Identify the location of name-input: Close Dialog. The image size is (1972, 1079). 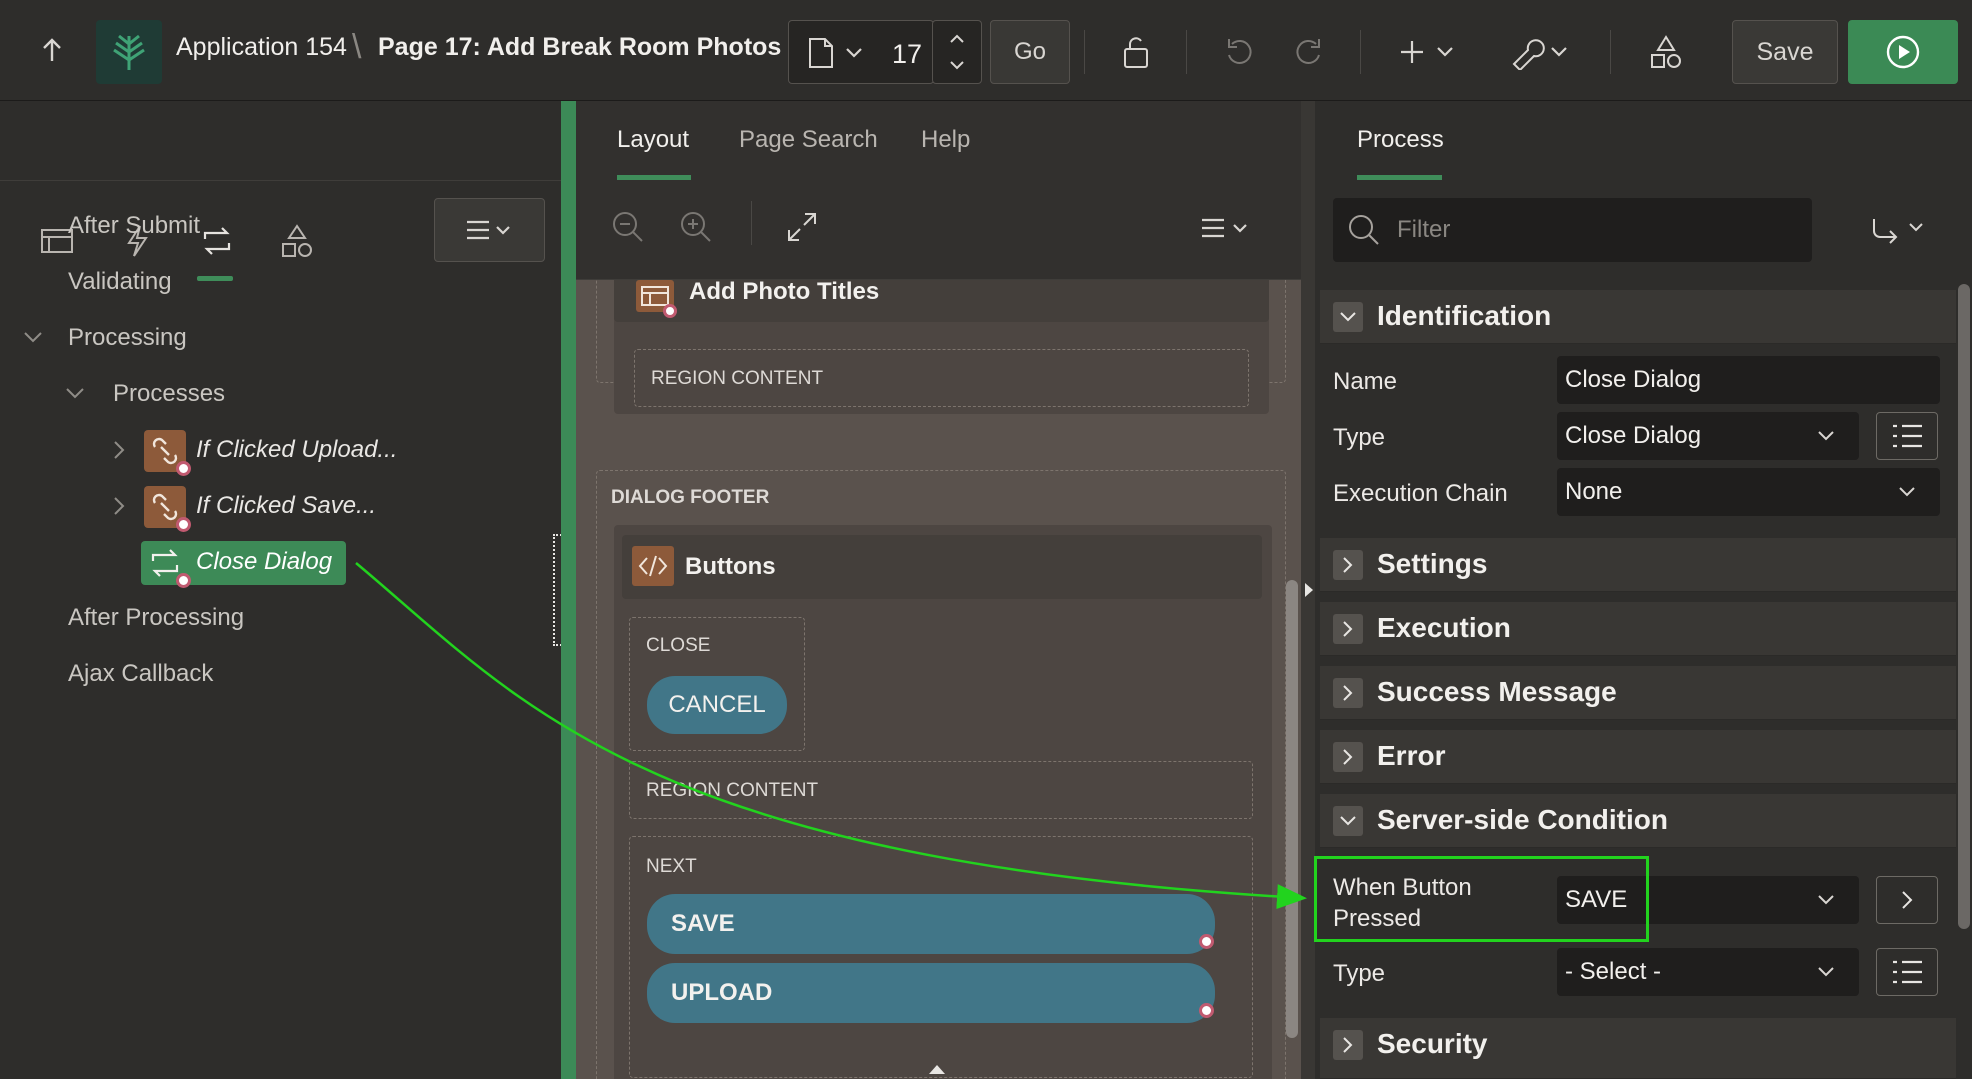
(1748, 380).